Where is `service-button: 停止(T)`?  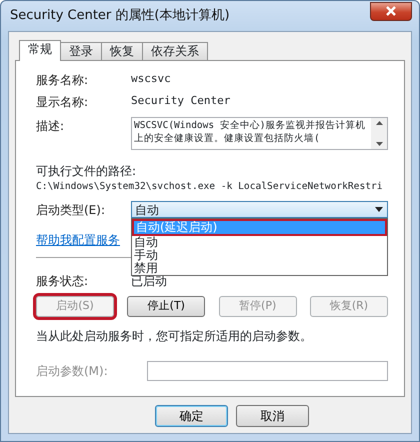 service-button: 停止(T) is located at coordinates (166, 306).